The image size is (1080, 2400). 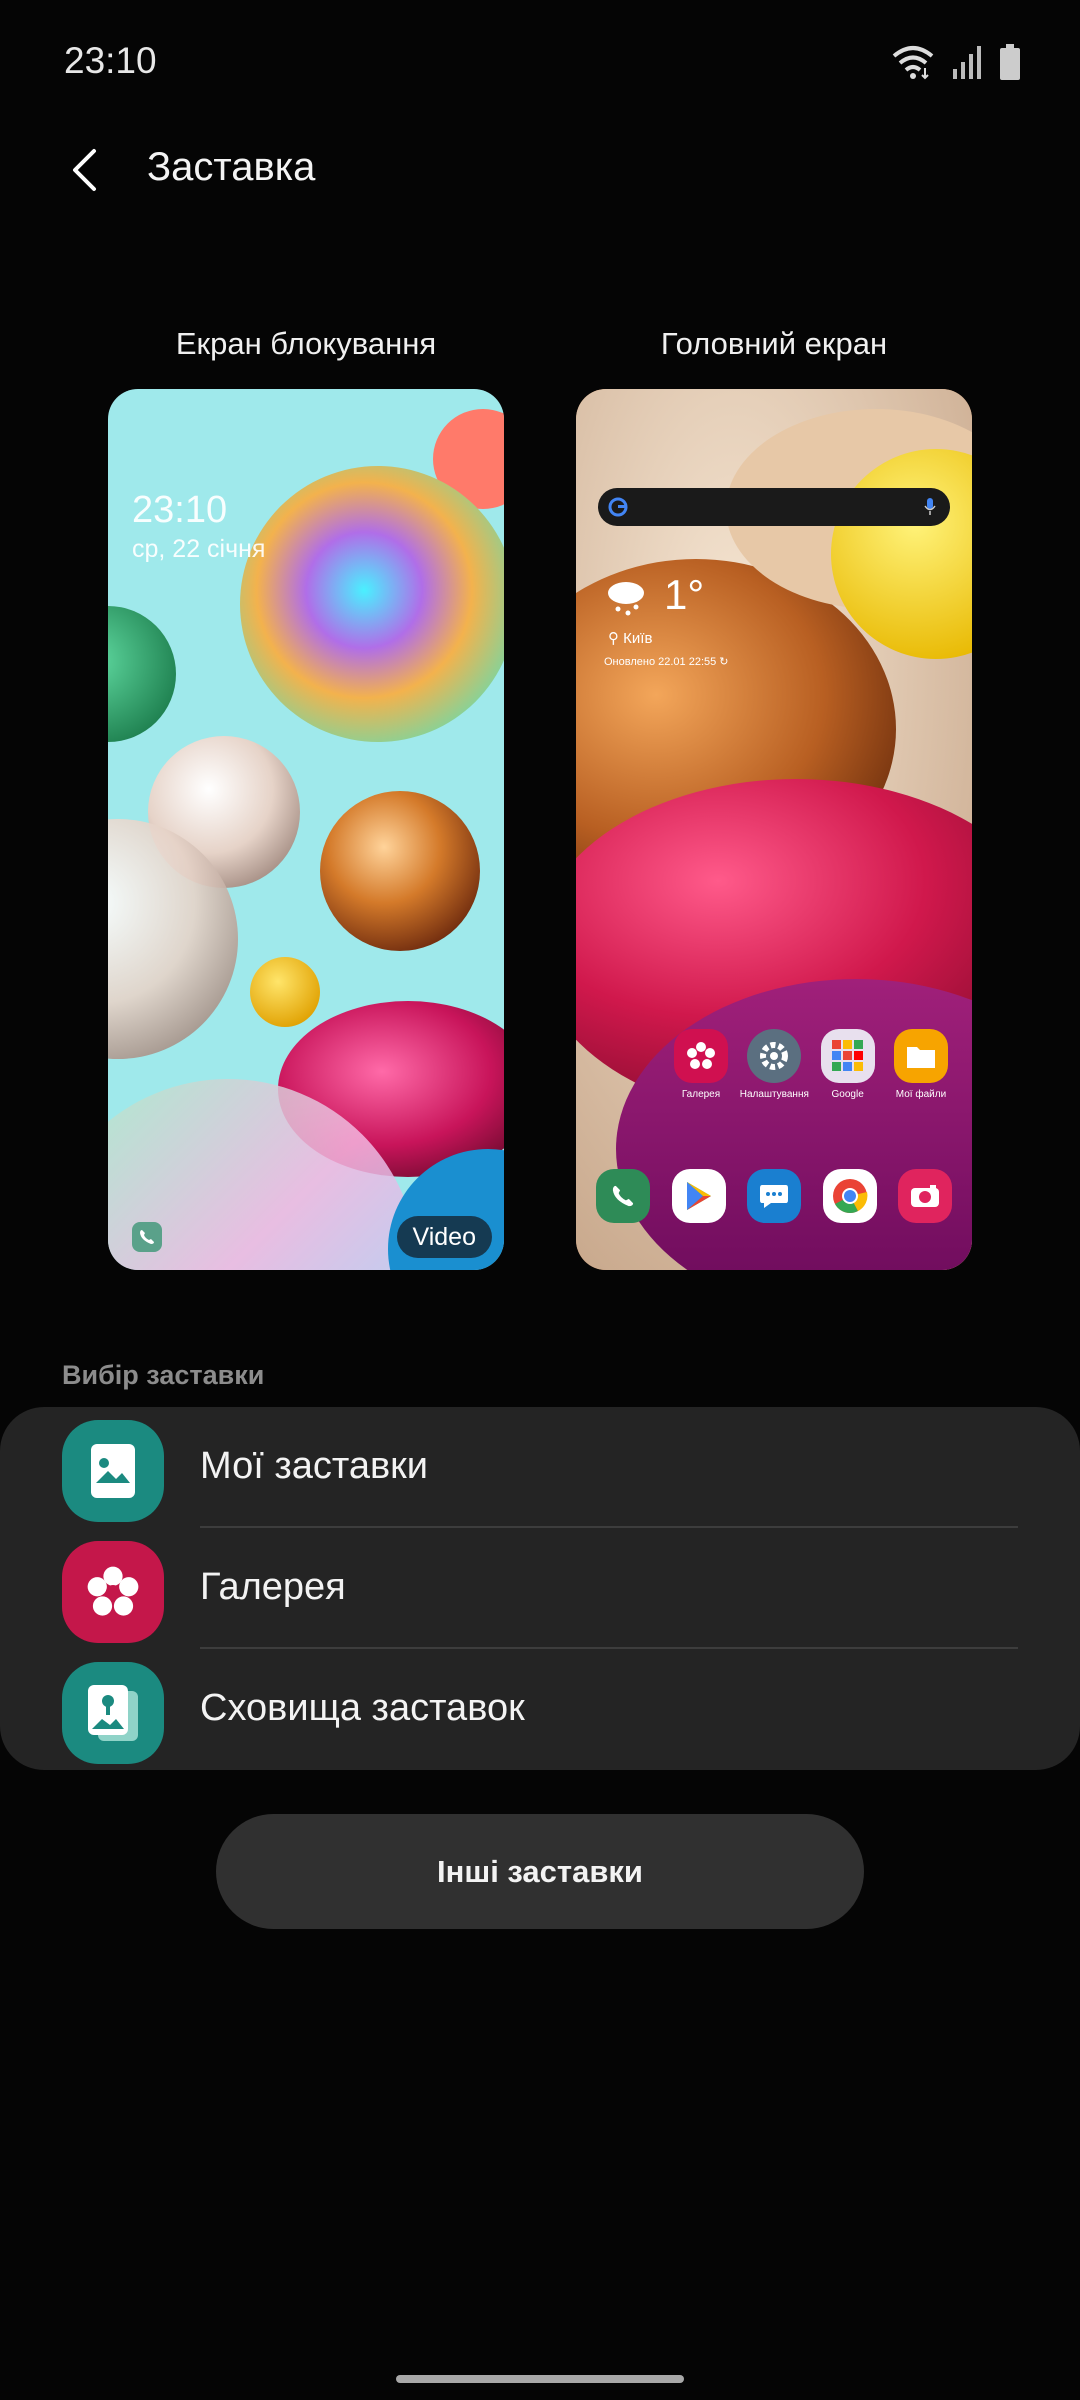 What do you see at coordinates (811, 1064) in the screenshot?
I see `home-app-row: Галерея Налаштування Google Мої файли` at bounding box center [811, 1064].